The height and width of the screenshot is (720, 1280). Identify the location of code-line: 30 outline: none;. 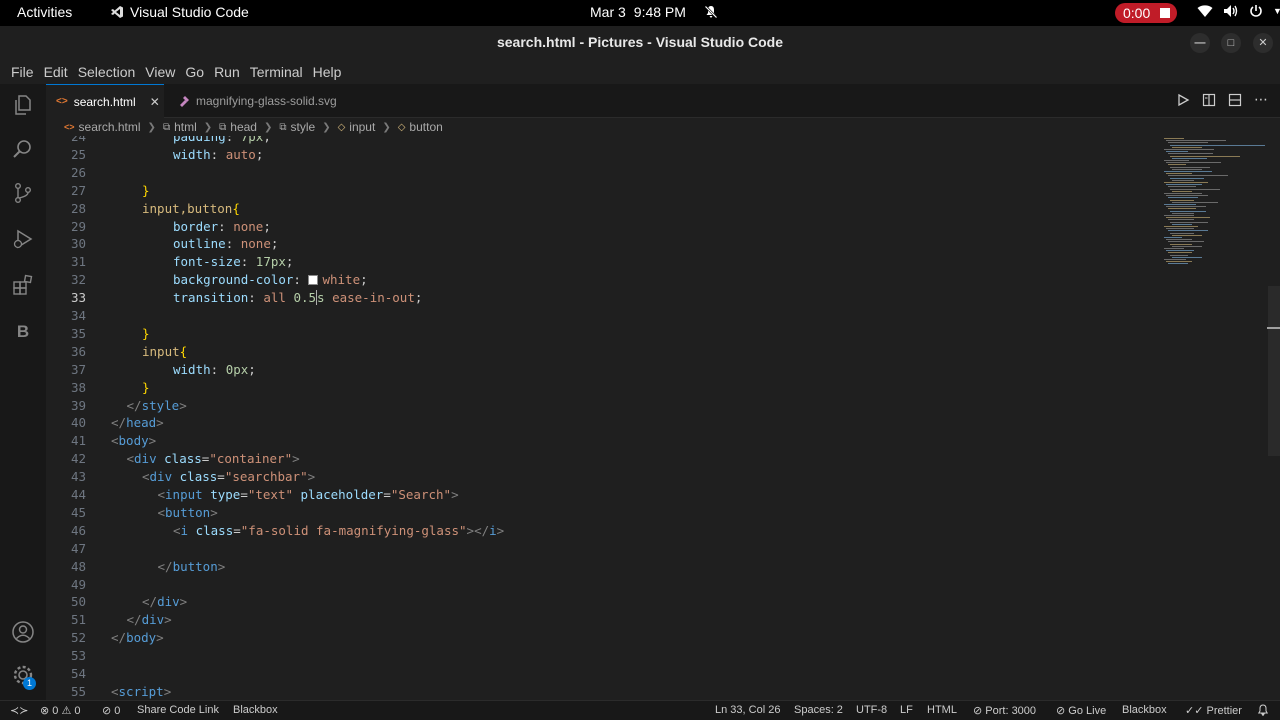
(601, 244).